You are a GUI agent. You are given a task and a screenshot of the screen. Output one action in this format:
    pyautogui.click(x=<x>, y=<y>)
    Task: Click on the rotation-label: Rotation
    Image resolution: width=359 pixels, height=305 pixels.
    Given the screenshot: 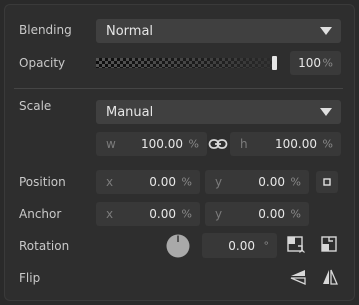 What is the action you would take?
    pyautogui.click(x=44, y=246)
    